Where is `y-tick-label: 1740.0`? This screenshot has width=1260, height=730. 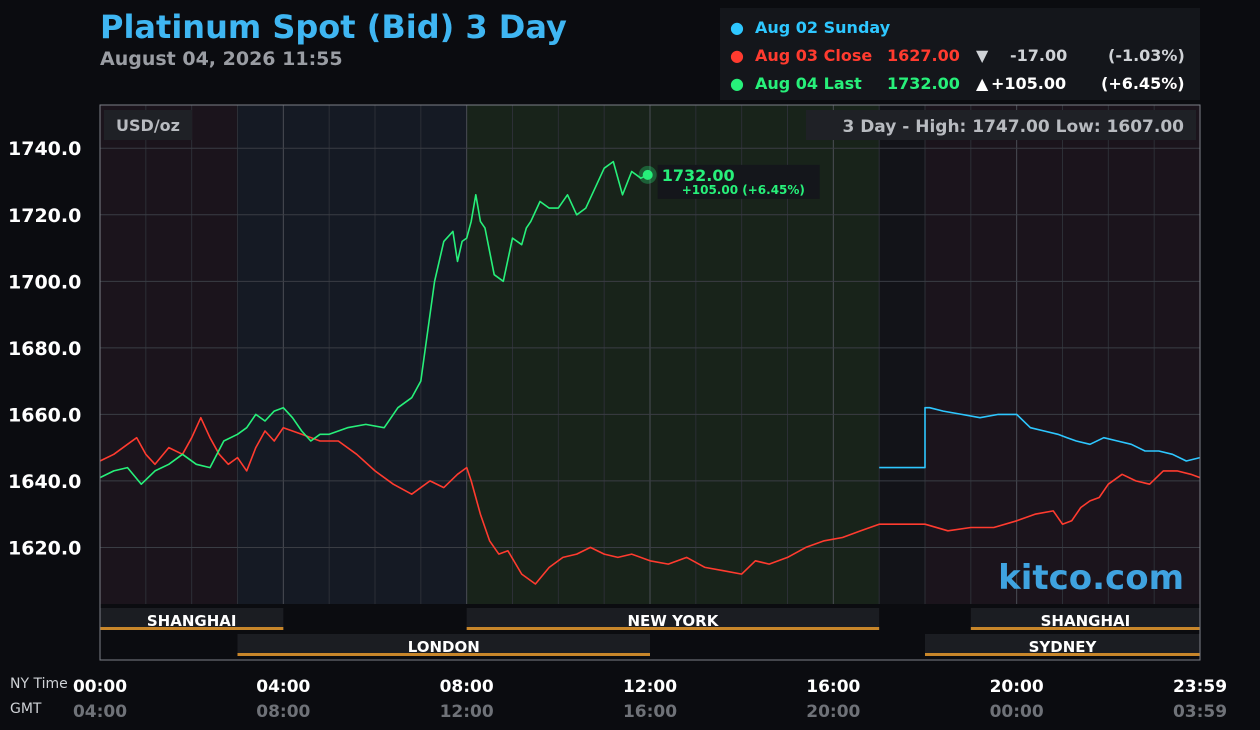
y-tick-label: 1740.0 is located at coordinates (44, 149).